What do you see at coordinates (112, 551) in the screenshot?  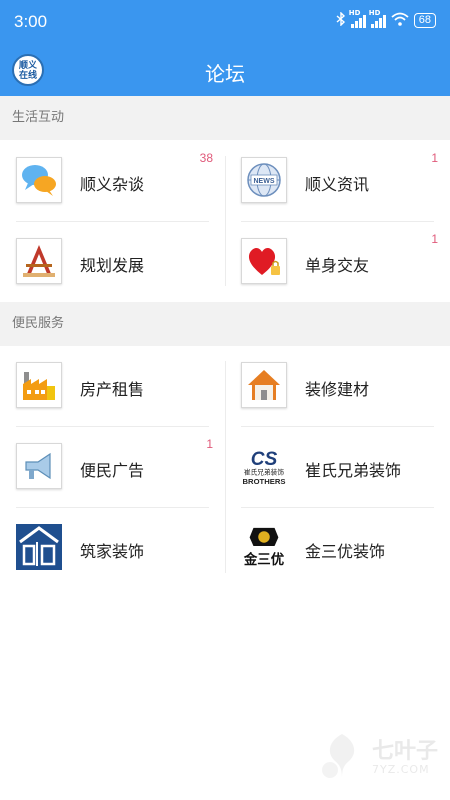 I see `forum-item-label: 筑家装饰` at bounding box center [112, 551].